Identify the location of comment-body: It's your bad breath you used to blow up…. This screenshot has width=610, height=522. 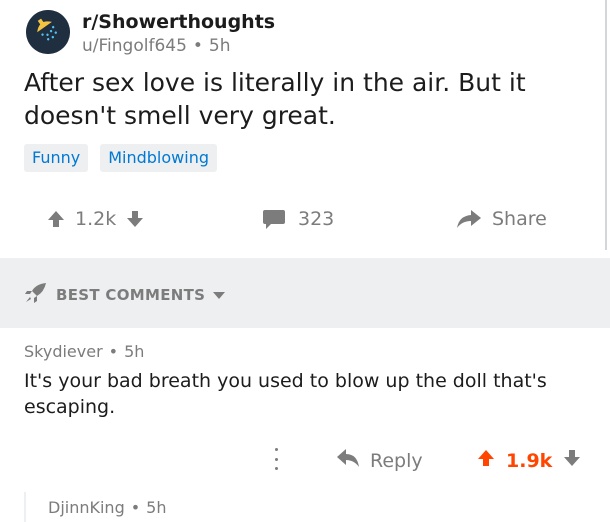
(285, 394).